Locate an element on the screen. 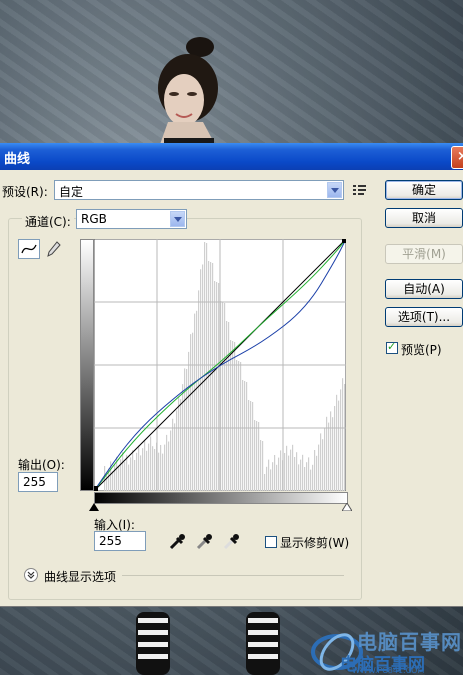  close-icon: × is located at coordinates (457, 157).